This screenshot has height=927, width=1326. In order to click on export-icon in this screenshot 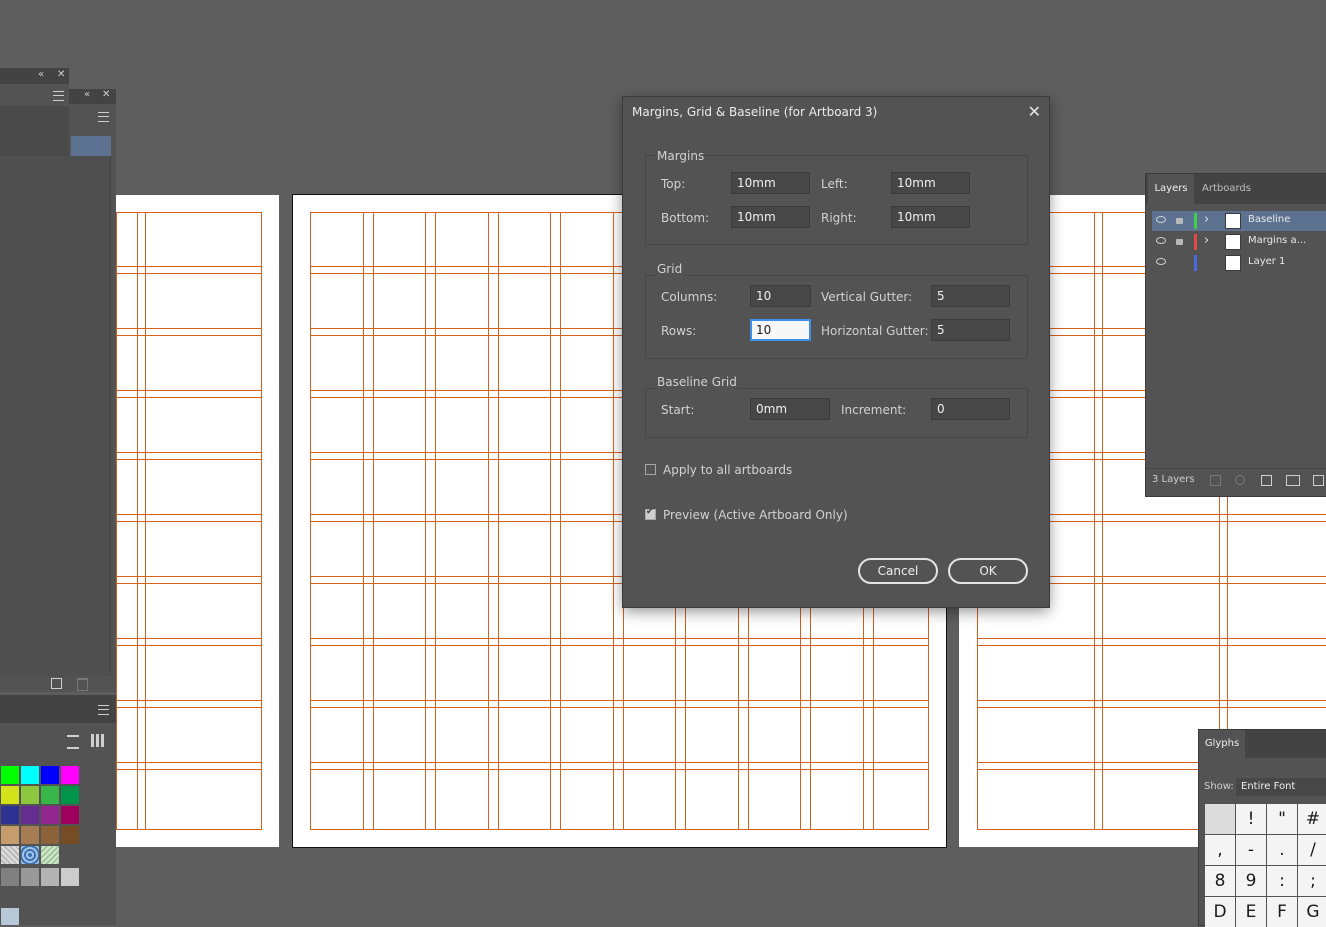, I will do `click(1215, 480)`.